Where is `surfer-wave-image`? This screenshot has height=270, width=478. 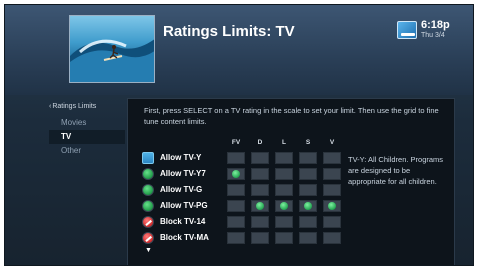 surfer-wave-image is located at coordinates (112, 60).